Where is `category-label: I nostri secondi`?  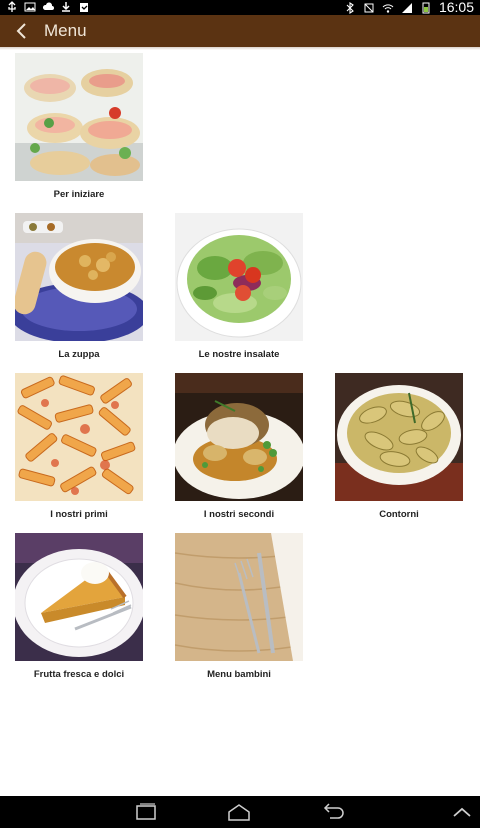
category-label: I nostri secondi is located at coordinates (239, 514).